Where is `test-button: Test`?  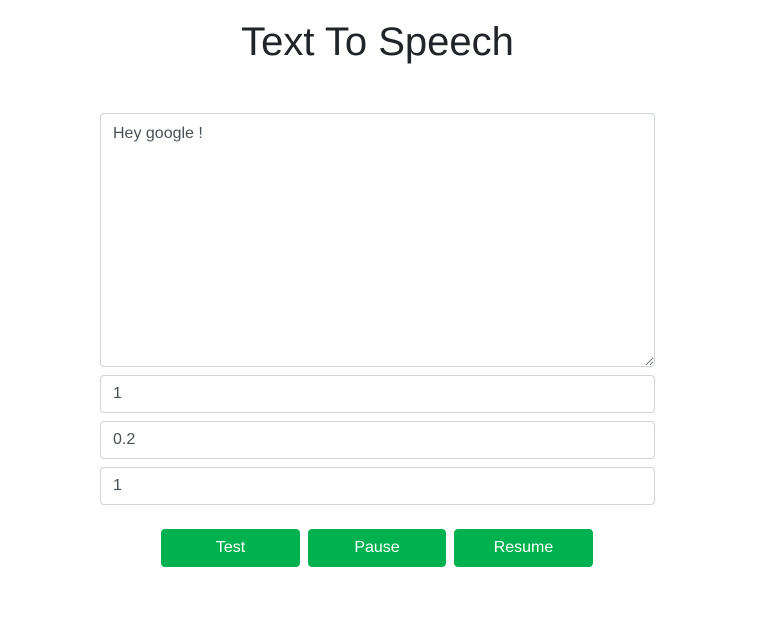
test-button: Test is located at coordinates (230, 548).